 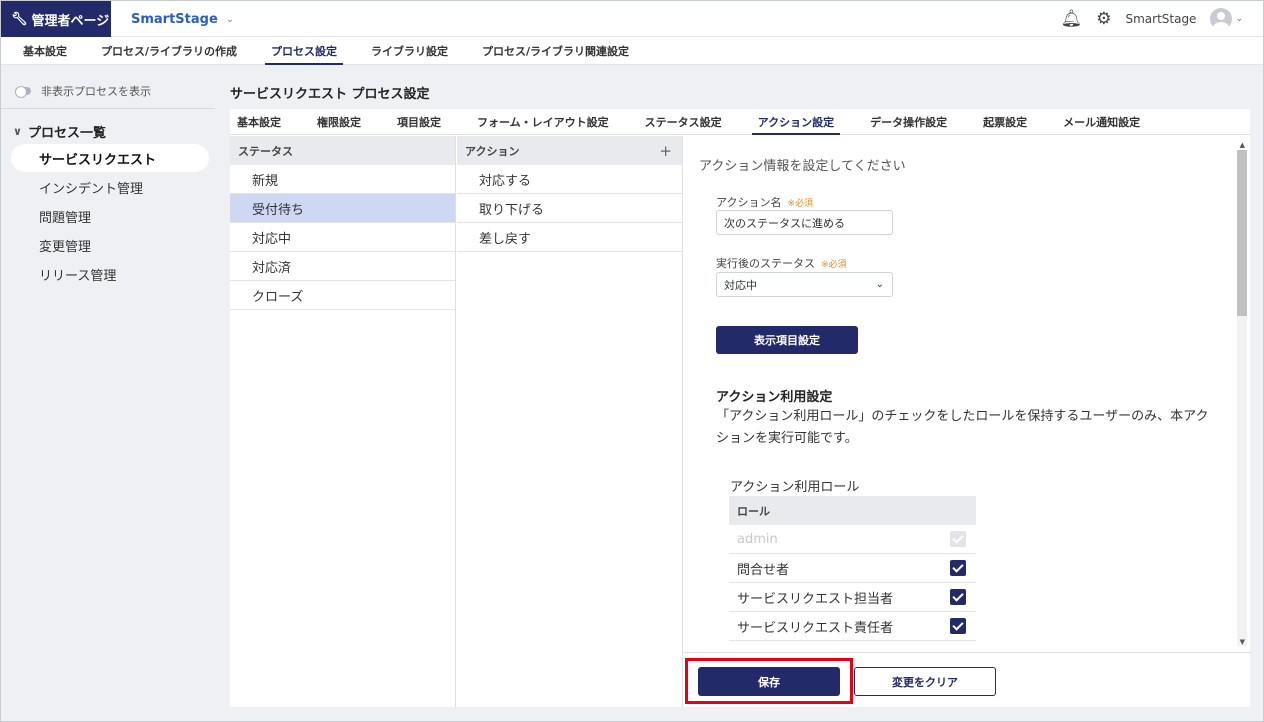 What do you see at coordinates (110, 187) in the screenshot?
I see `sidebar-item-incident: インシデント管理` at bounding box center [110, 187].